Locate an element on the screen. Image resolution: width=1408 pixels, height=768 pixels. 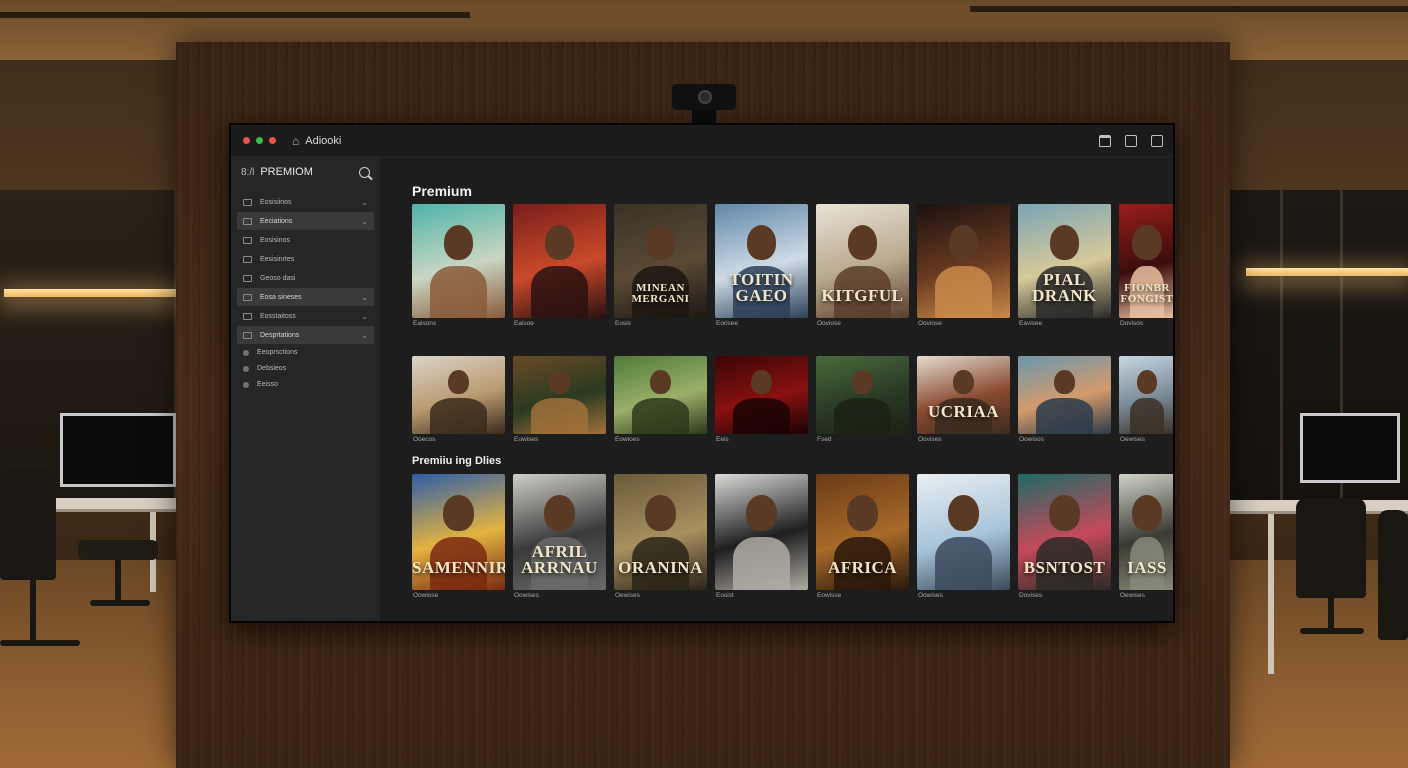
maximize-window-button is located at coordinates (259, 140).